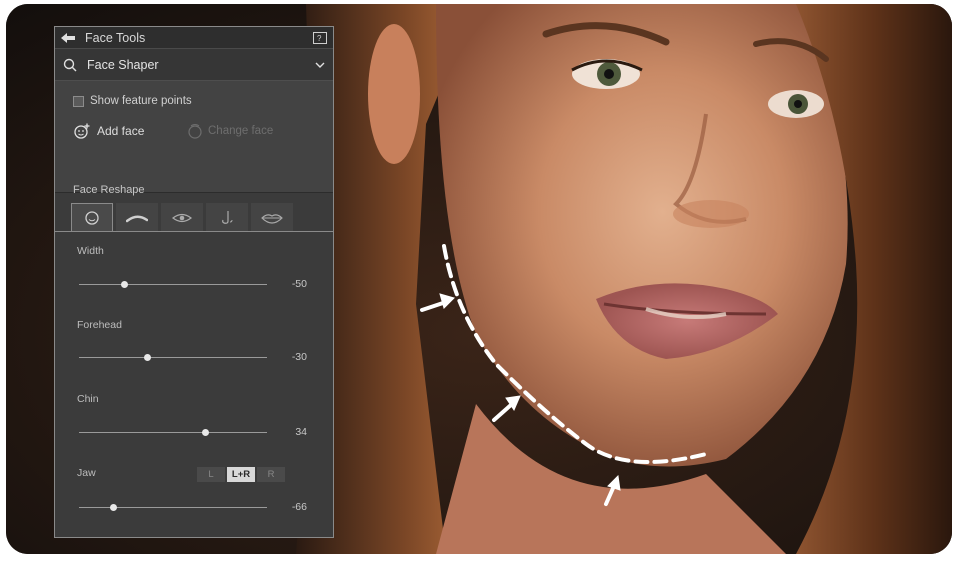 The height and width of the screenshot is (562, 961). Describe the element at coordinates (78, 101) in the screenshot. I see `show-feature-points-checkbox` at that location.